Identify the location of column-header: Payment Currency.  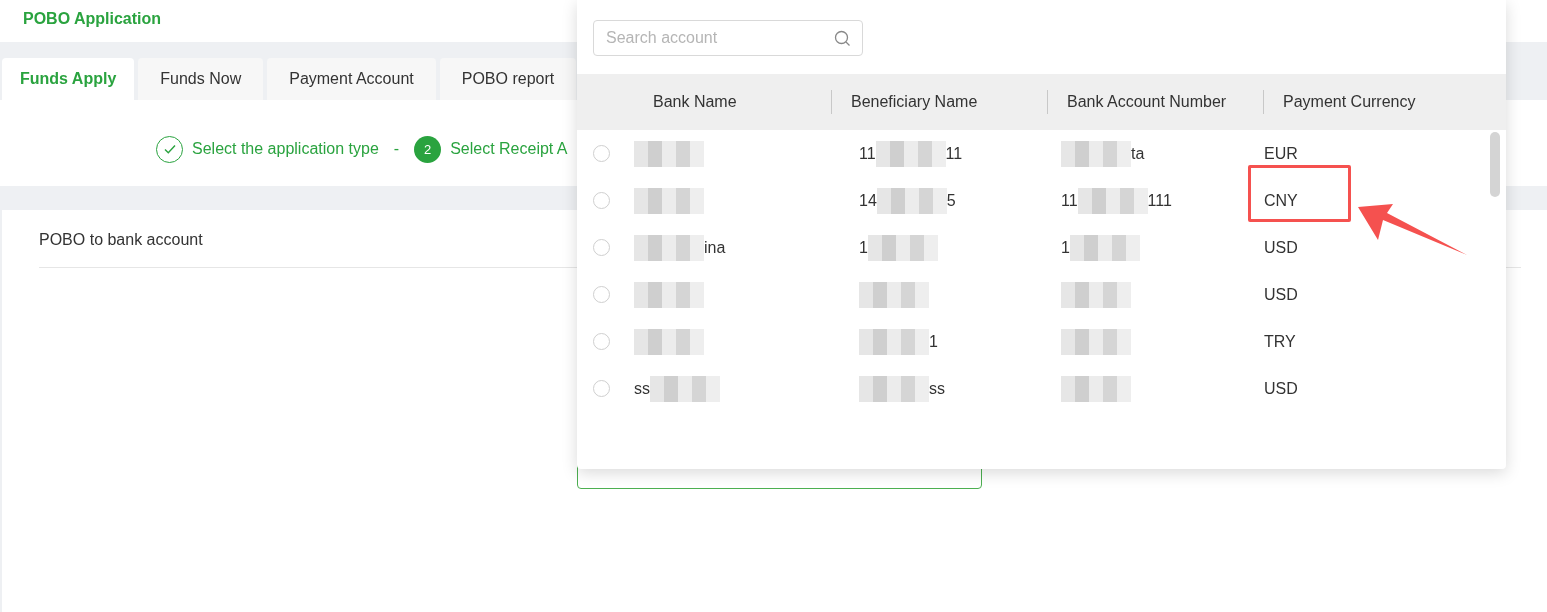
(1349, 102).